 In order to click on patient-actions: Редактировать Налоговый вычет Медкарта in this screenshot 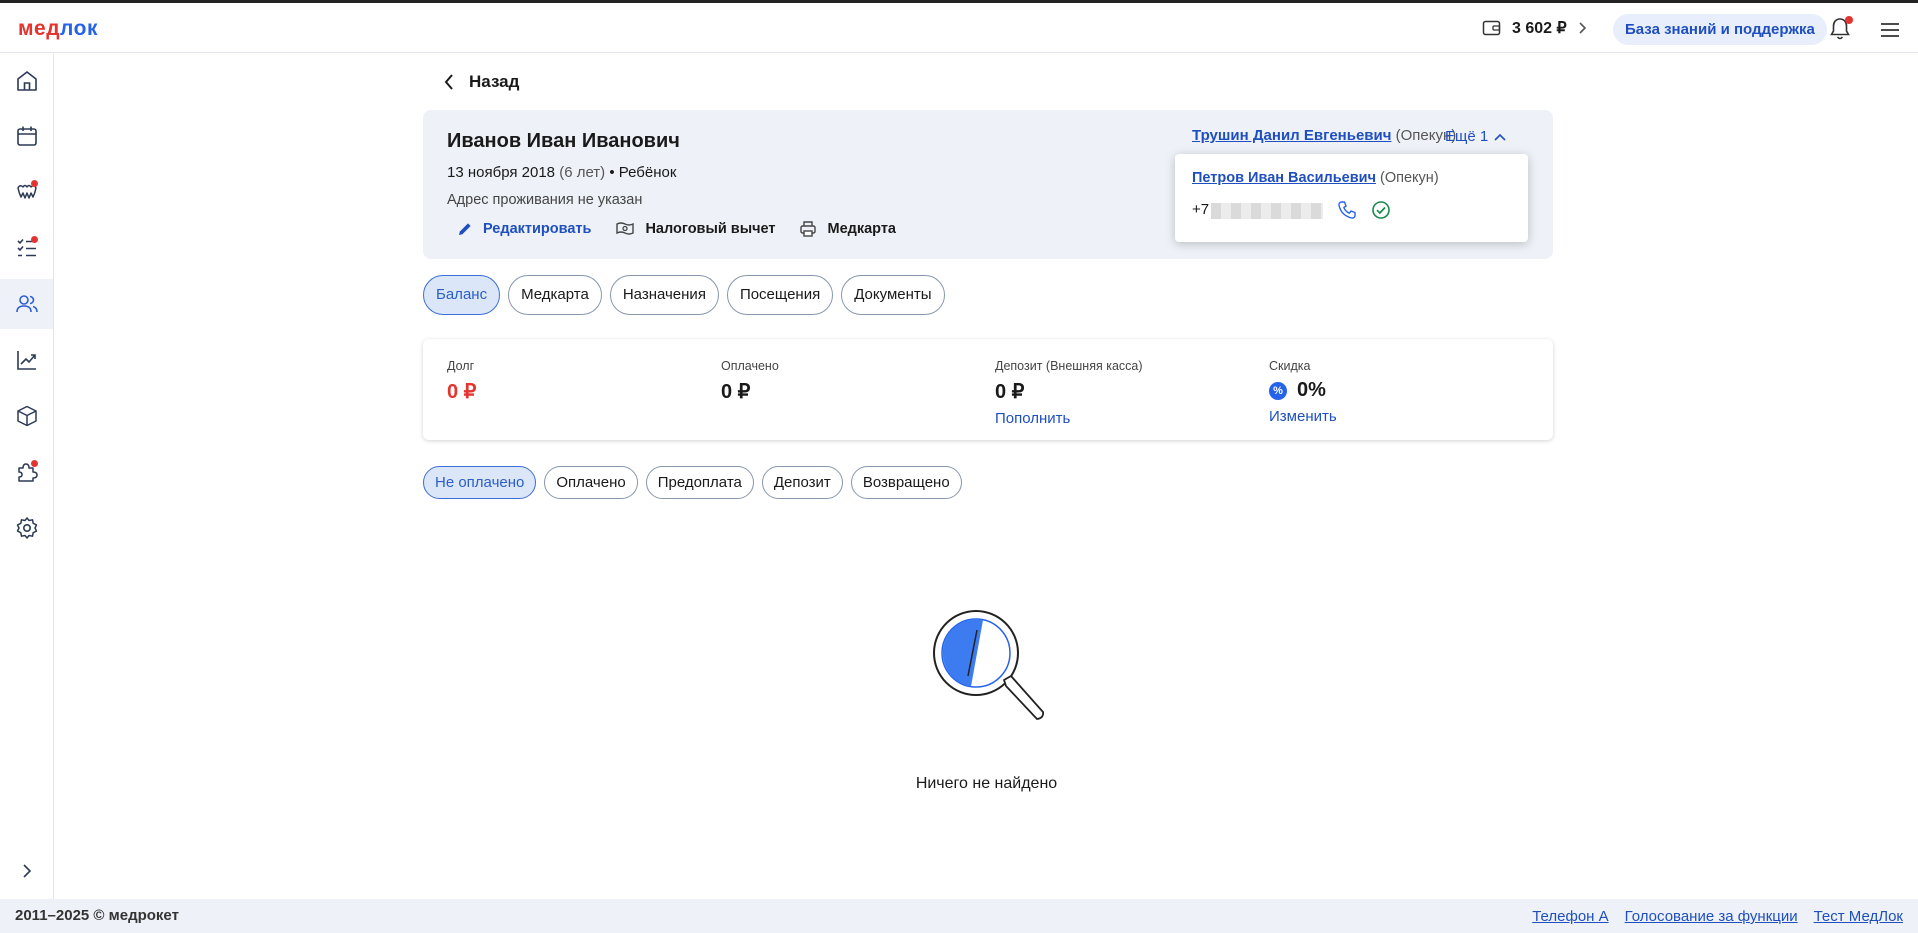, I will do `click(676, 229)`.